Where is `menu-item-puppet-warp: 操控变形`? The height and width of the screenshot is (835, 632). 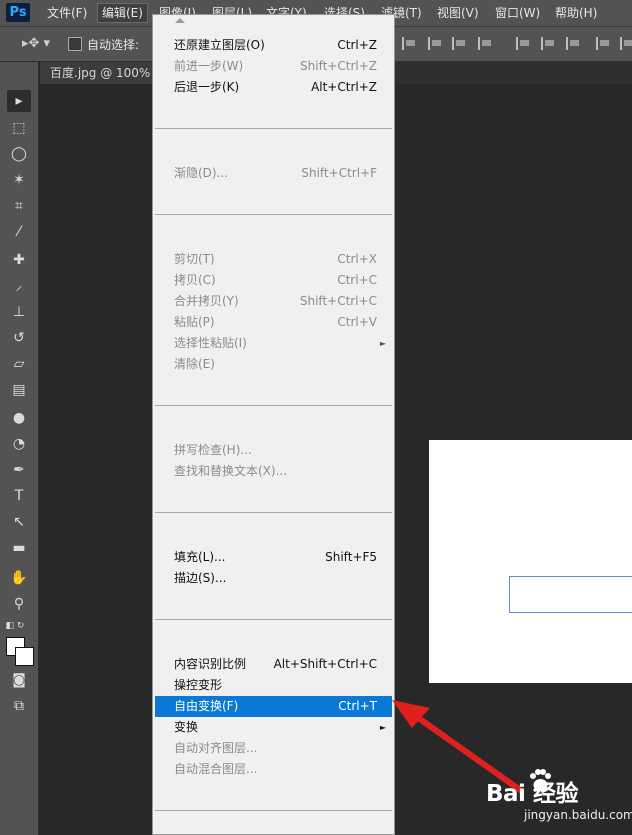 menu-item-puppet-warp: 操控变形 is located at coordinates (273, 685).